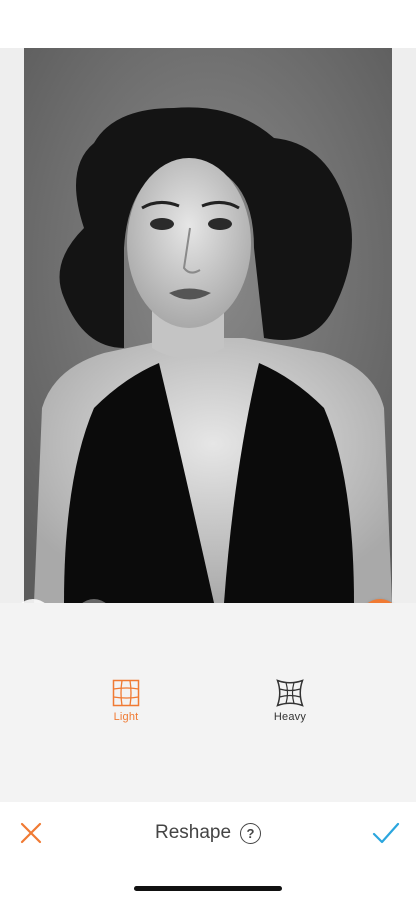  I want to click on confirm-button, so click(386, 833).